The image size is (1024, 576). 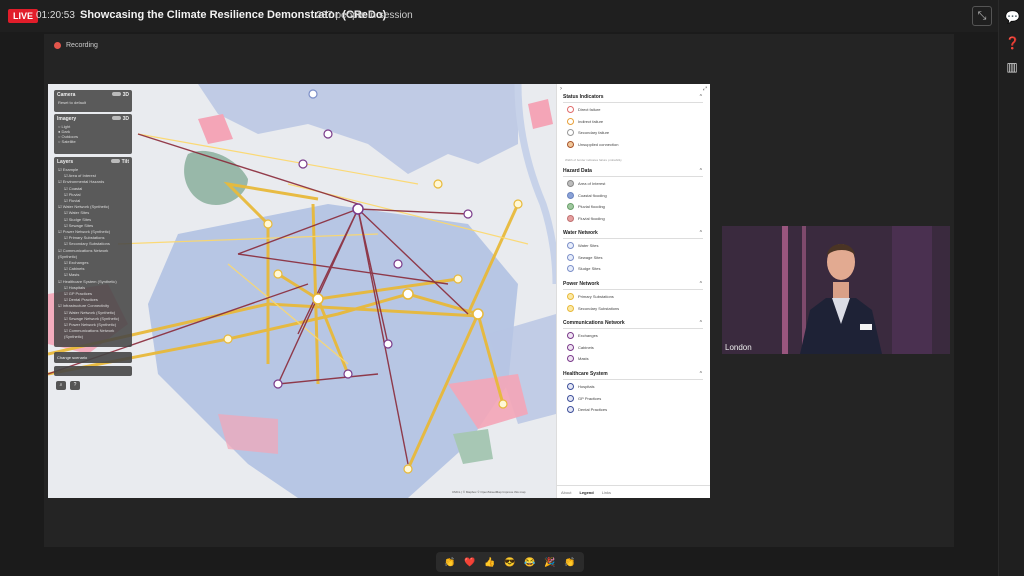 I want to click on legend-divider, so click(x=633, y=238).